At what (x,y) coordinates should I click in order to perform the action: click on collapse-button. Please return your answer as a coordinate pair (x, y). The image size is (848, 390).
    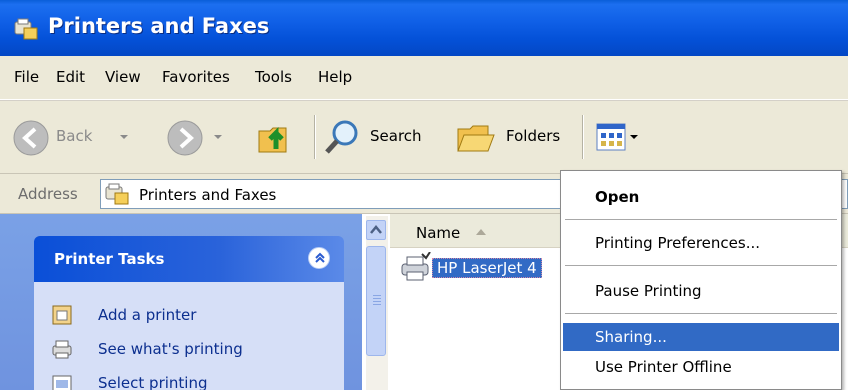
    Looking at the image, I should click on (319, 258).